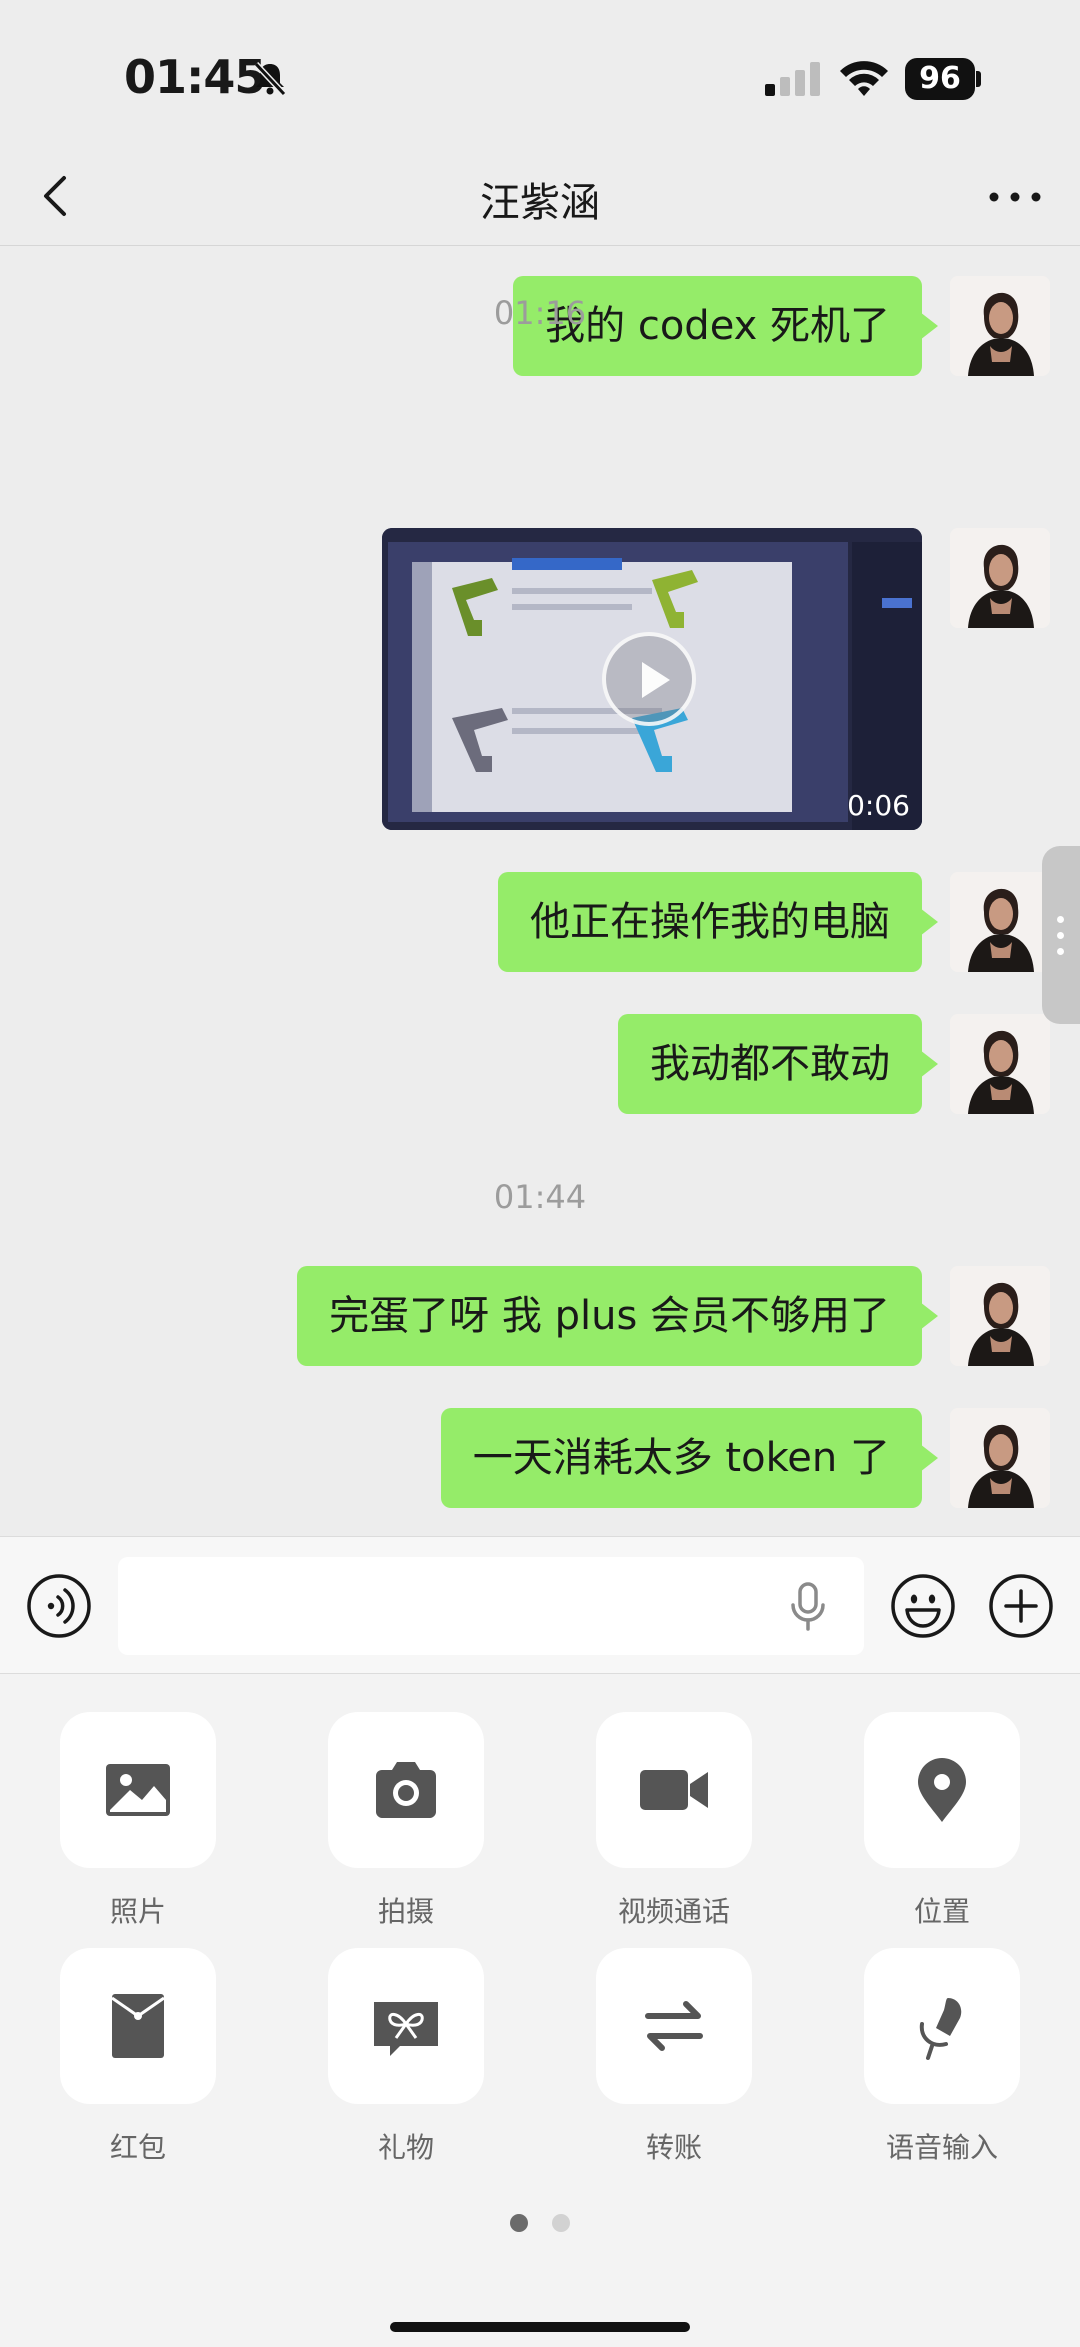 This screenshot has height=2347, width=1080. Describe the element at coordinates (406, 2057) in the screenshot. I see `panel-item-gift: 礼物` at that location.